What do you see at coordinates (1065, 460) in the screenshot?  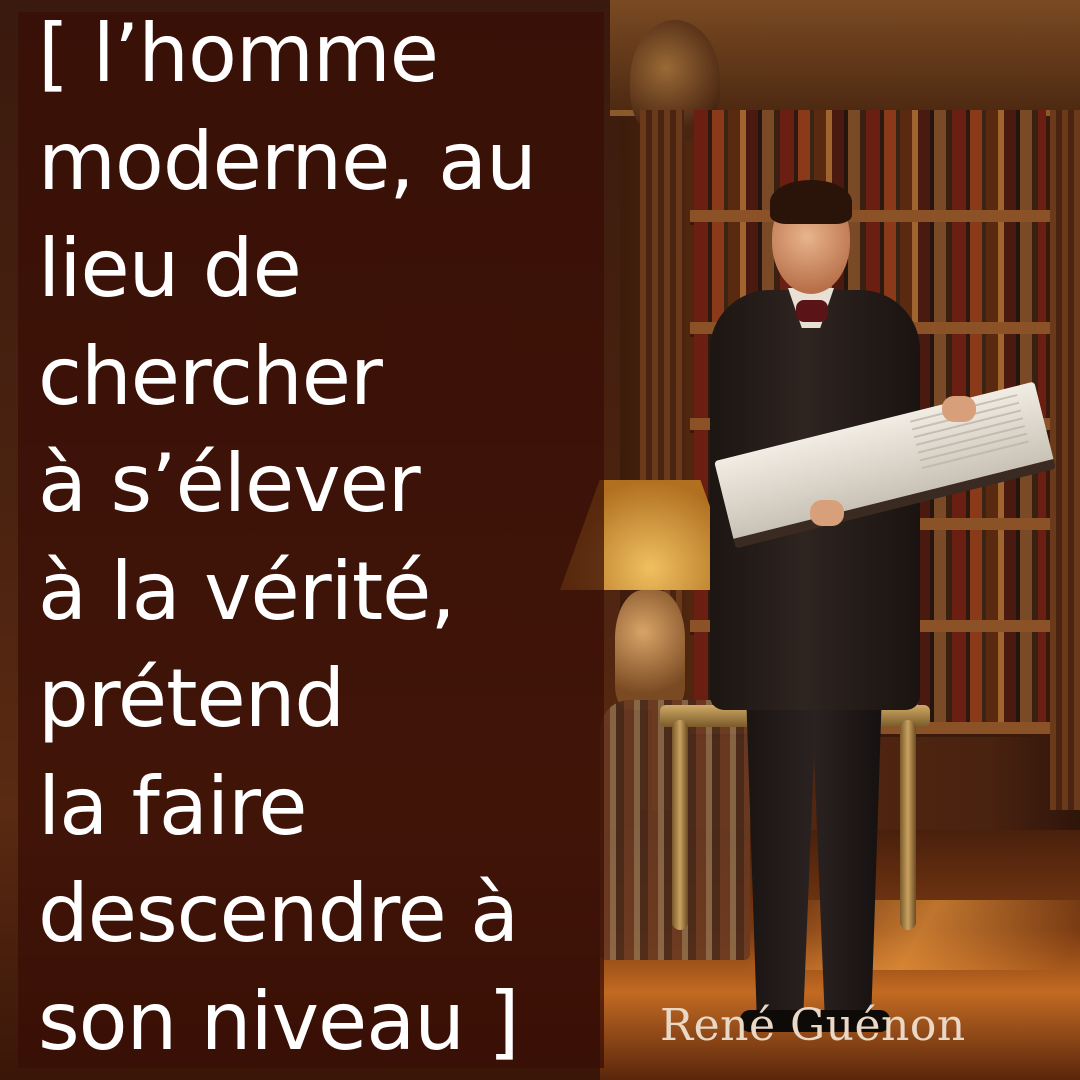 I see `carved-pillar` at bounding box center [1065, 460].